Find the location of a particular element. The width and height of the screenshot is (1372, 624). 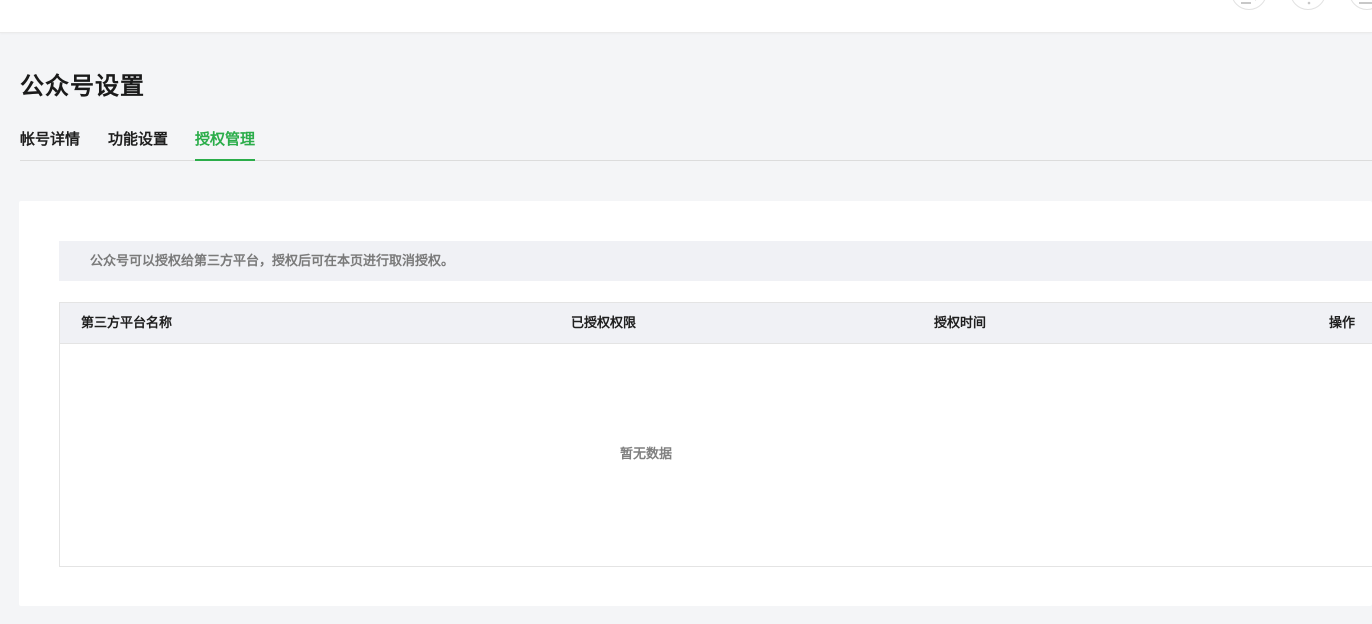

column-header-permissions: 已授权权限 is located at coordinates (604, 323).